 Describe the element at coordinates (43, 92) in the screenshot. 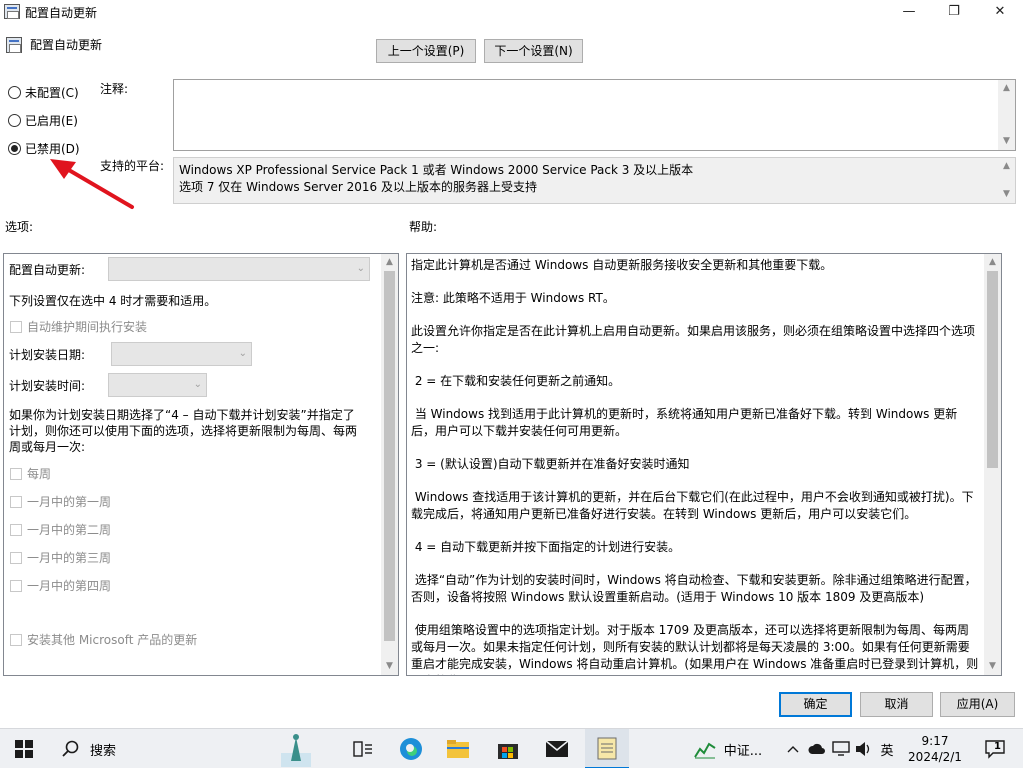

I see `radio-not-configured: 未配置(C)` at that location.